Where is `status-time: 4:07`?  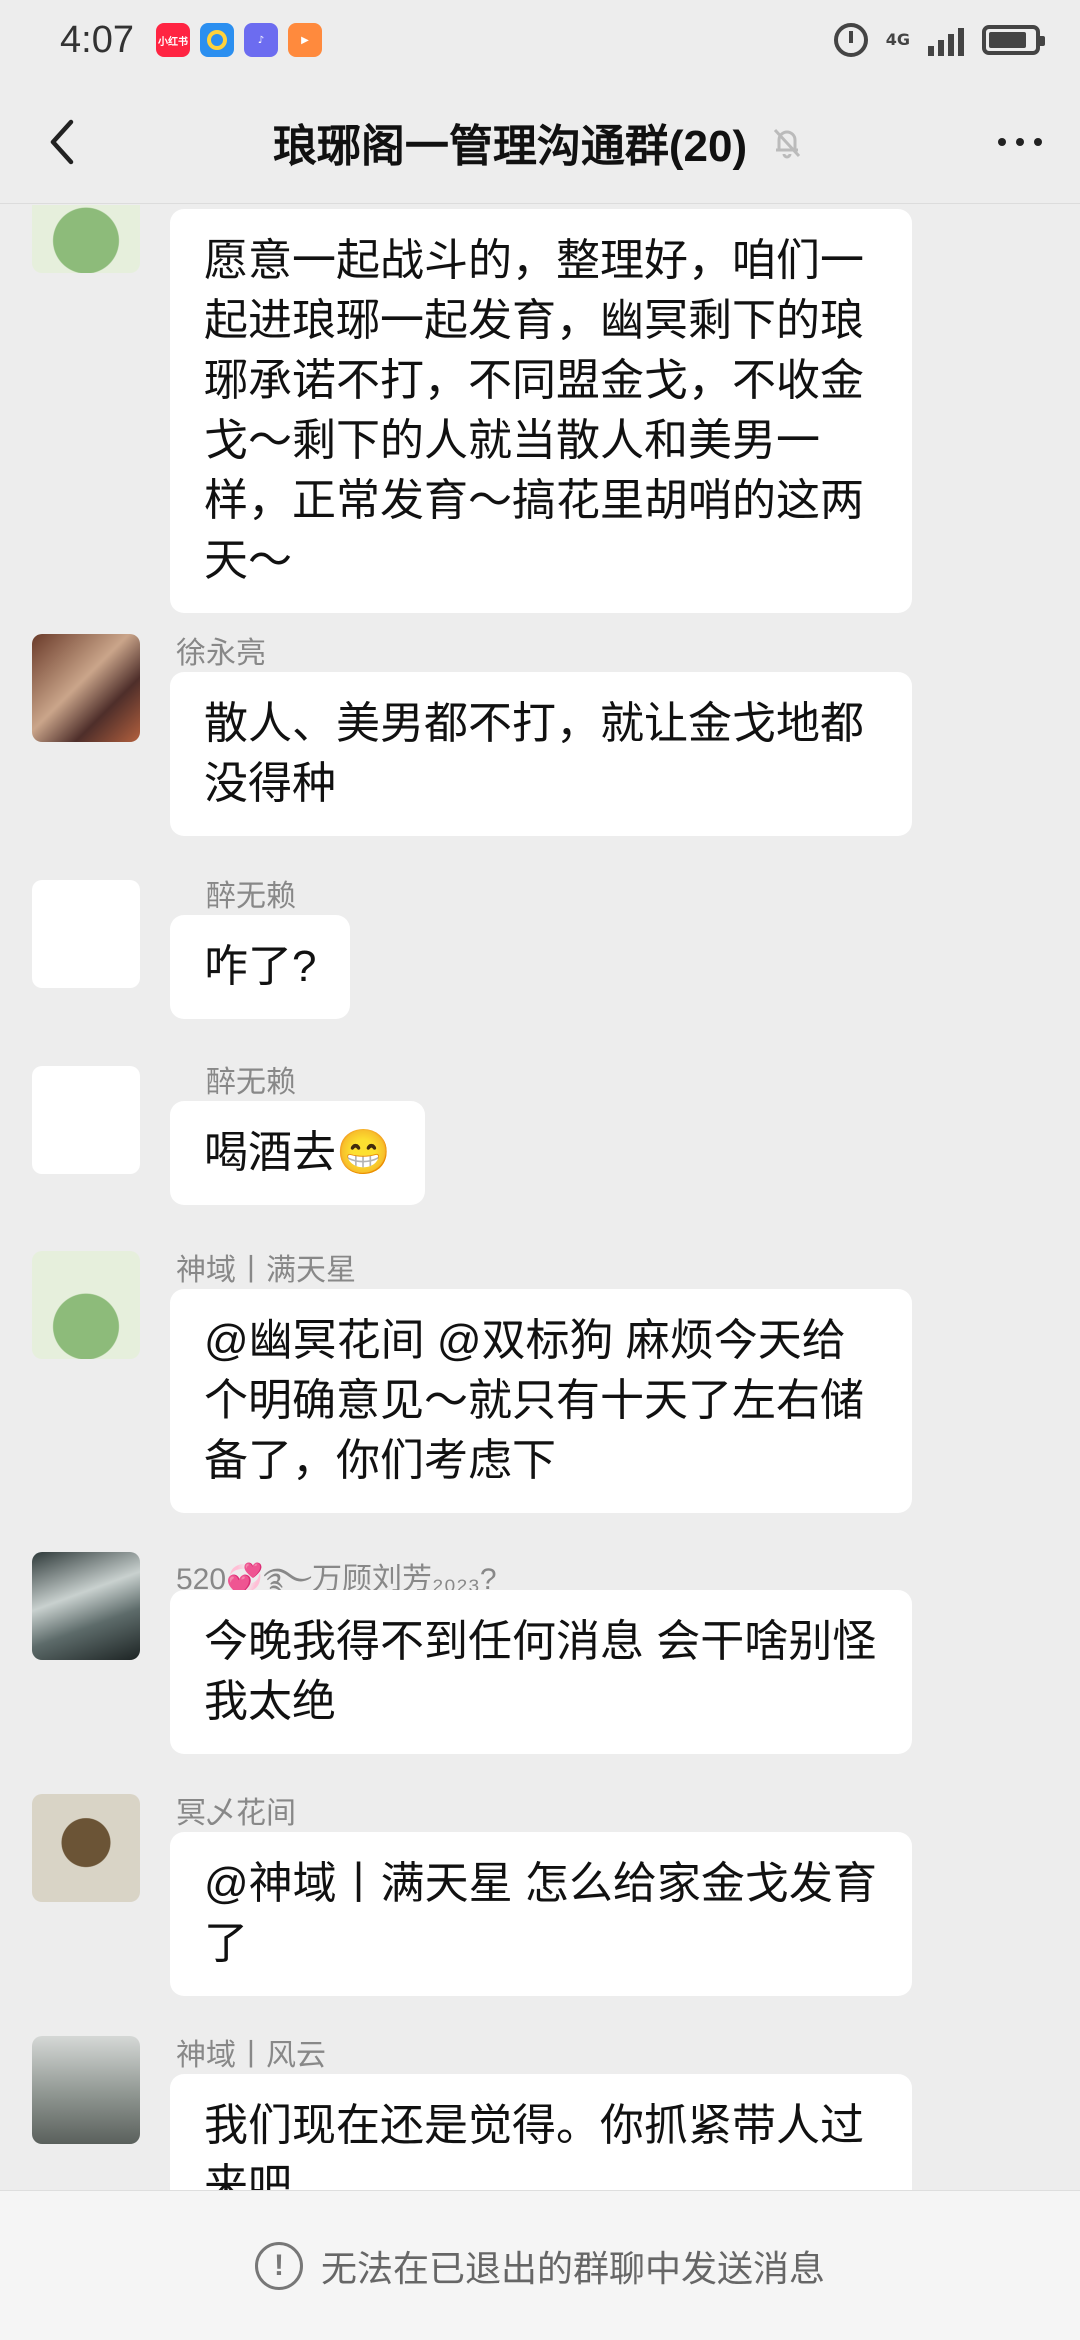
status-time: 4:07 is located at coordinates (97, 39).